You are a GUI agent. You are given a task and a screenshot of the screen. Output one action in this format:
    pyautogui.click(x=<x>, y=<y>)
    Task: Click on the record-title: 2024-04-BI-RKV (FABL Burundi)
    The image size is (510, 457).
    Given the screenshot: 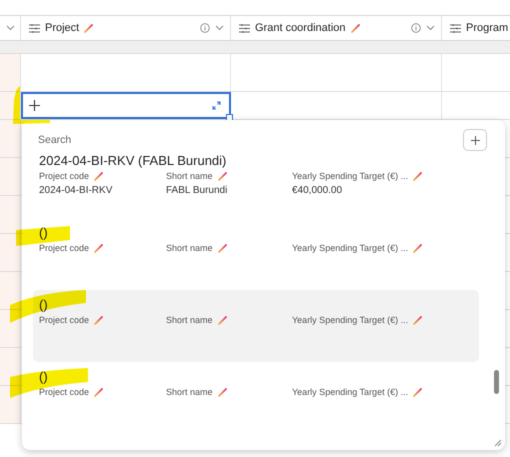 What is the action you would take?
    pyautogui.click(x=132, y=161)
    